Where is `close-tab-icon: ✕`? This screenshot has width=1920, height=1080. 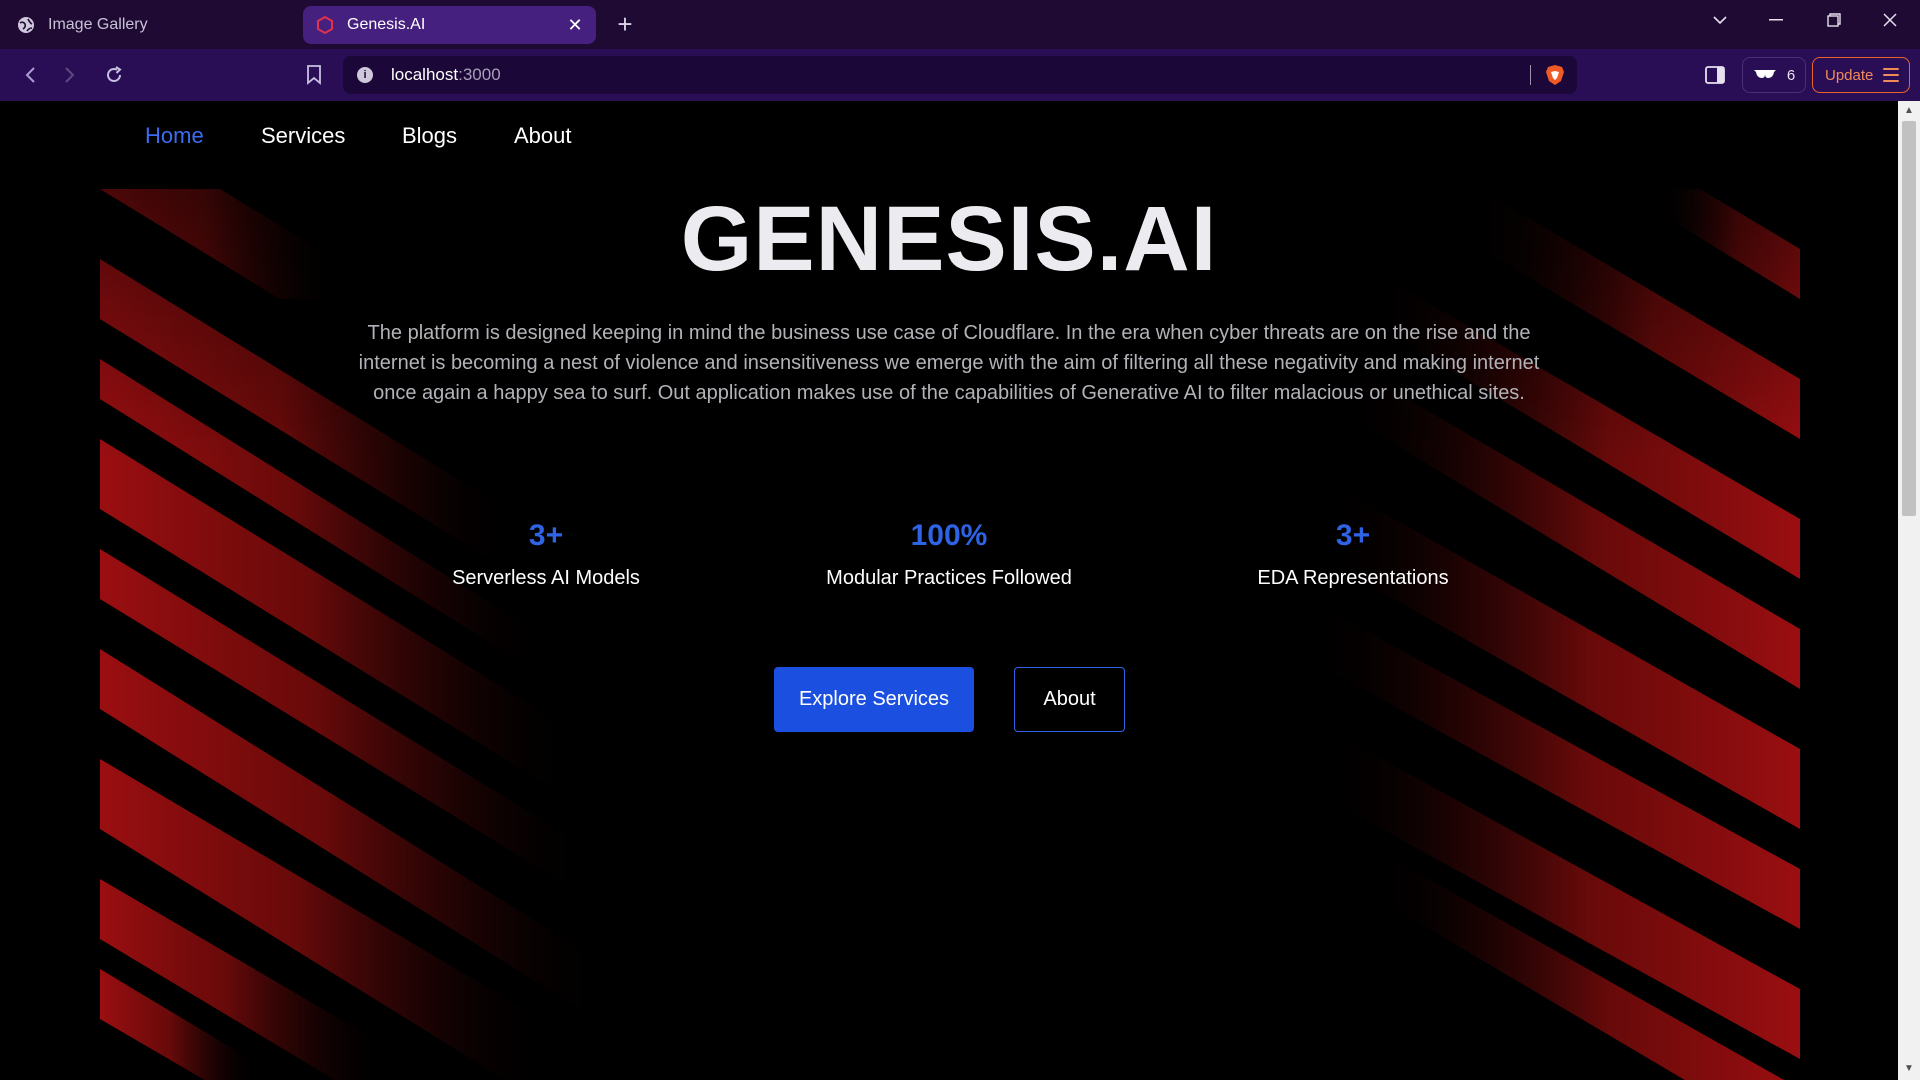 close-tab-icon: ✕ is located at coordinates (575, 25).